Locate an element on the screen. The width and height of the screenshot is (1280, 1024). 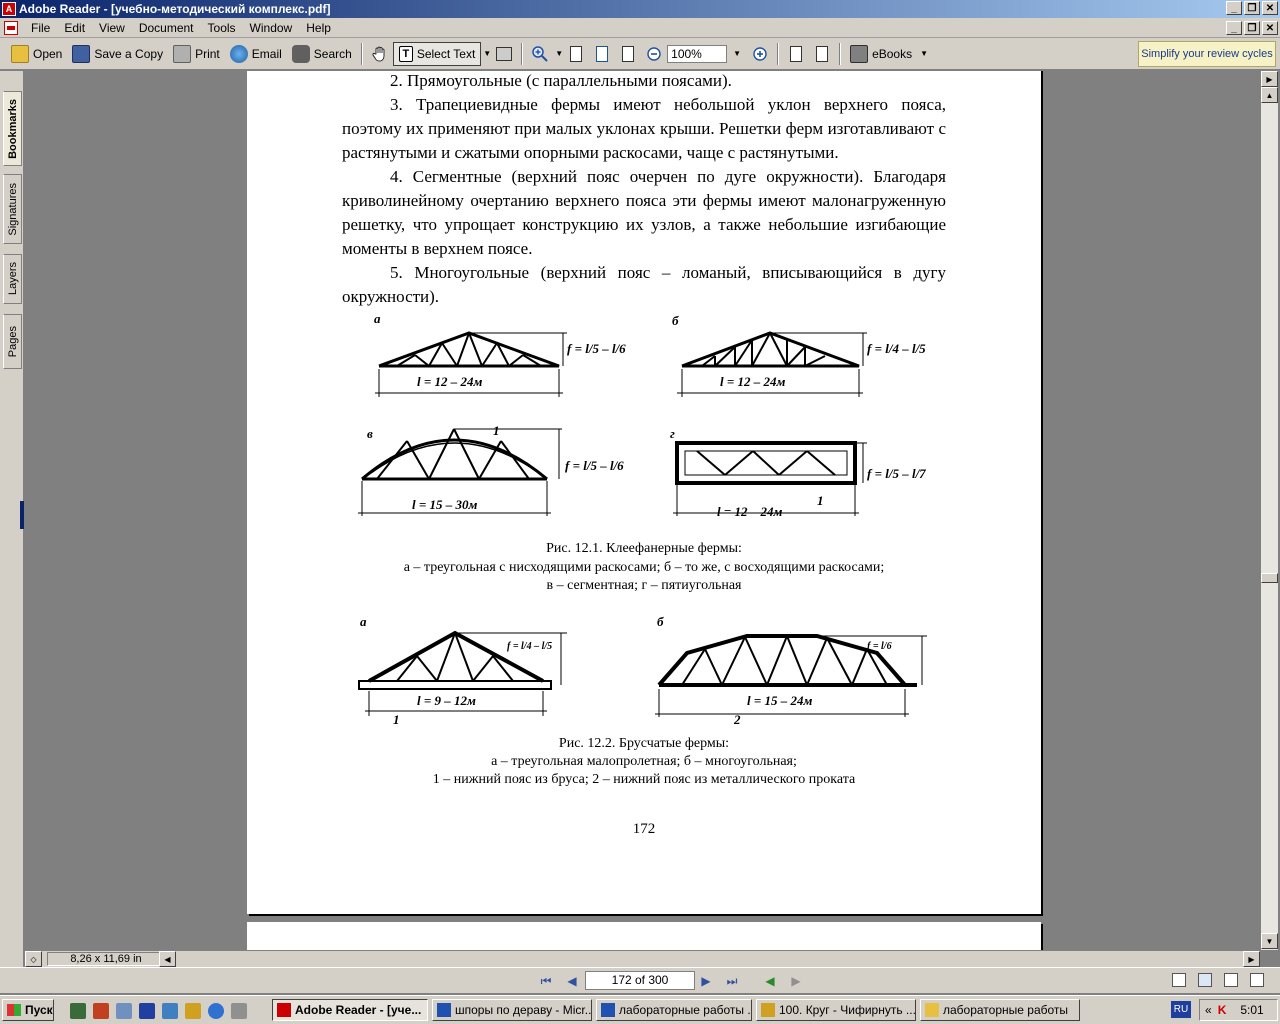
fig1-span-a: l = 12 – 24м is located at coordinates (450, 381).